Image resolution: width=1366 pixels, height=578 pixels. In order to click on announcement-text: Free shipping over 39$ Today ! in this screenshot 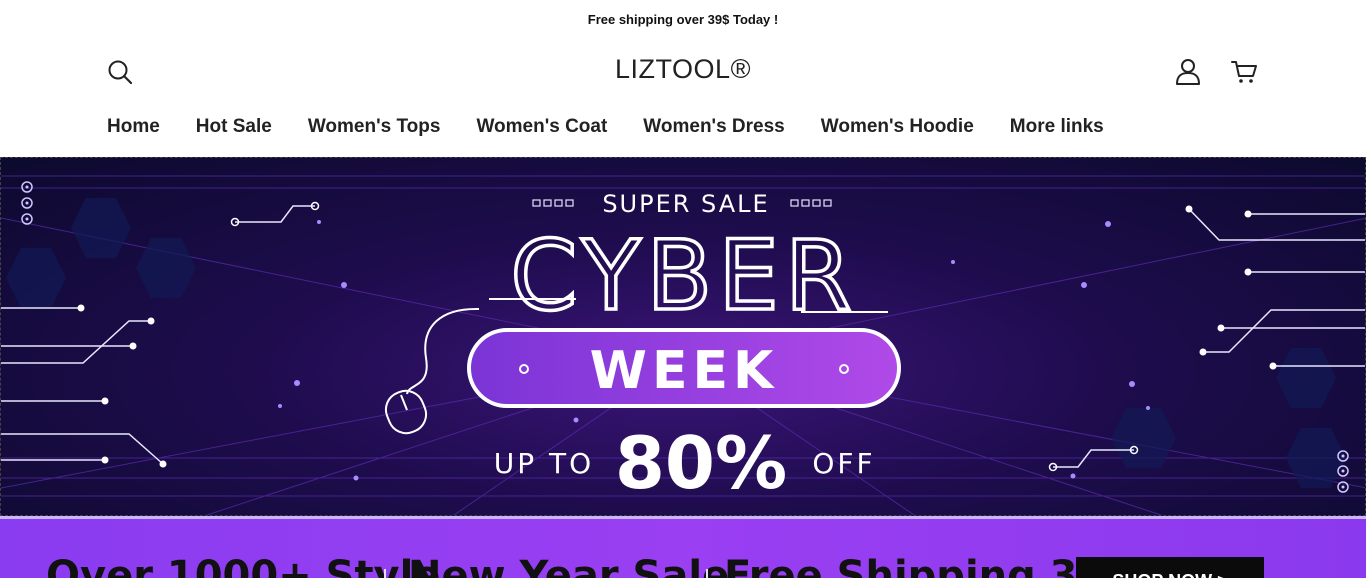, I will do `click(683, 19)`.